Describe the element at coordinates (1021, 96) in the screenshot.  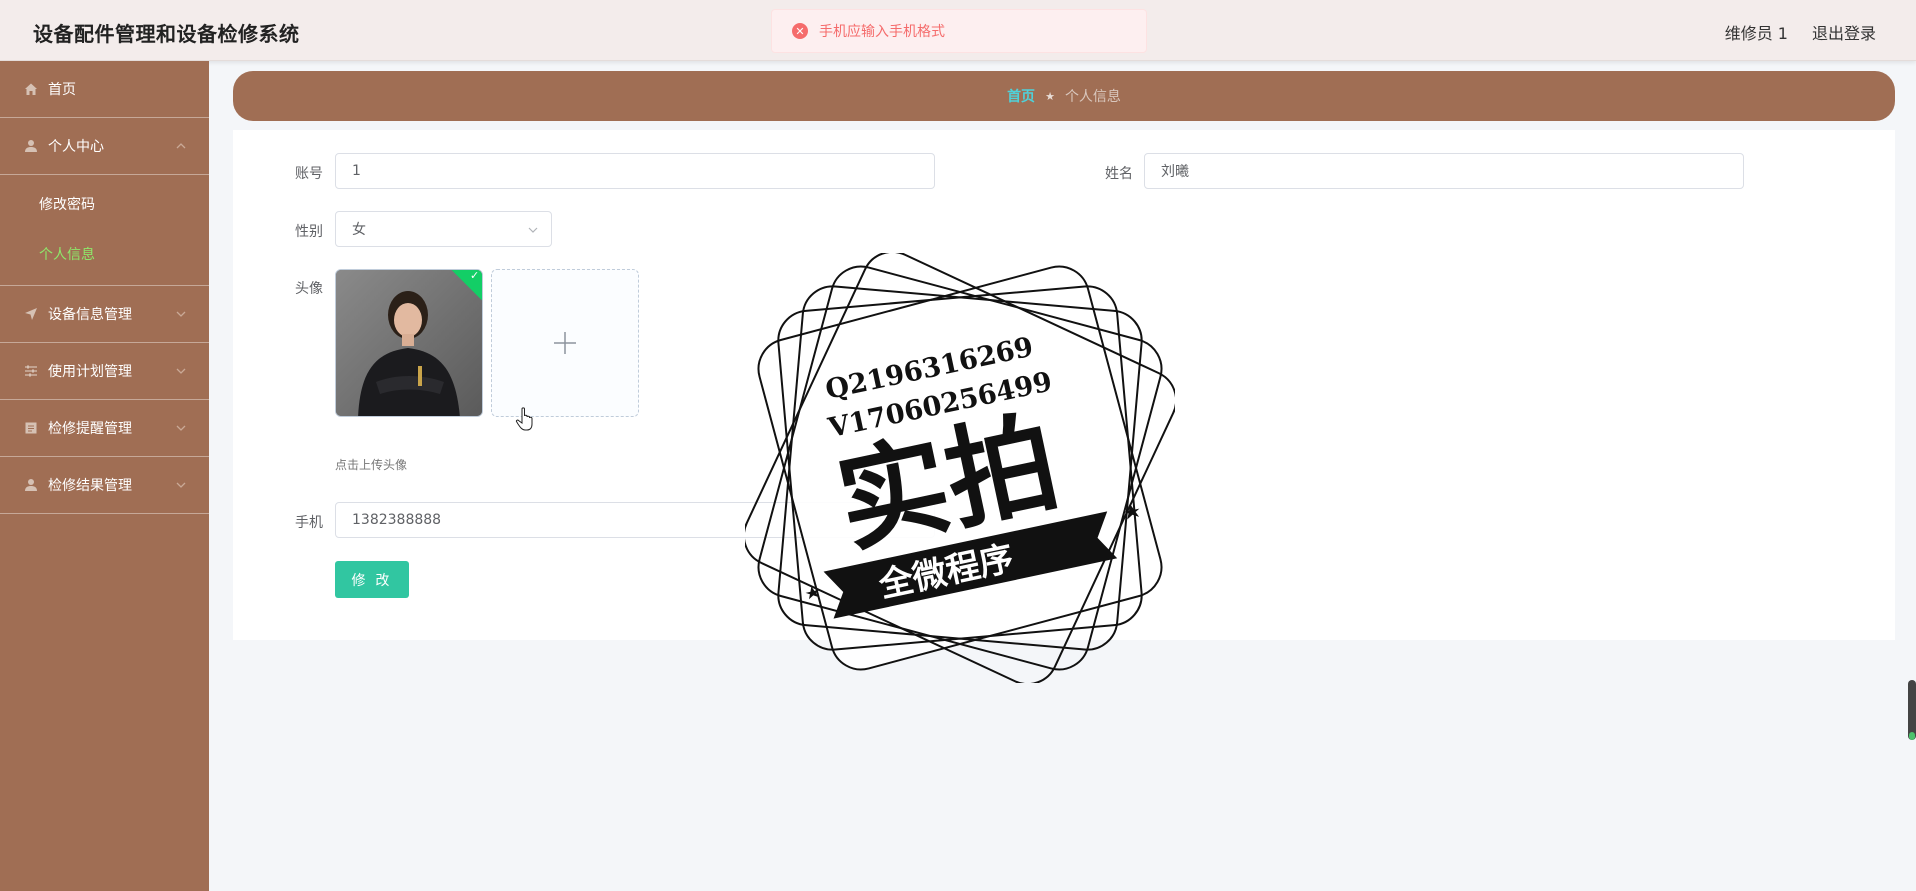
I see `breadcrumb-home: 首页` at that location.